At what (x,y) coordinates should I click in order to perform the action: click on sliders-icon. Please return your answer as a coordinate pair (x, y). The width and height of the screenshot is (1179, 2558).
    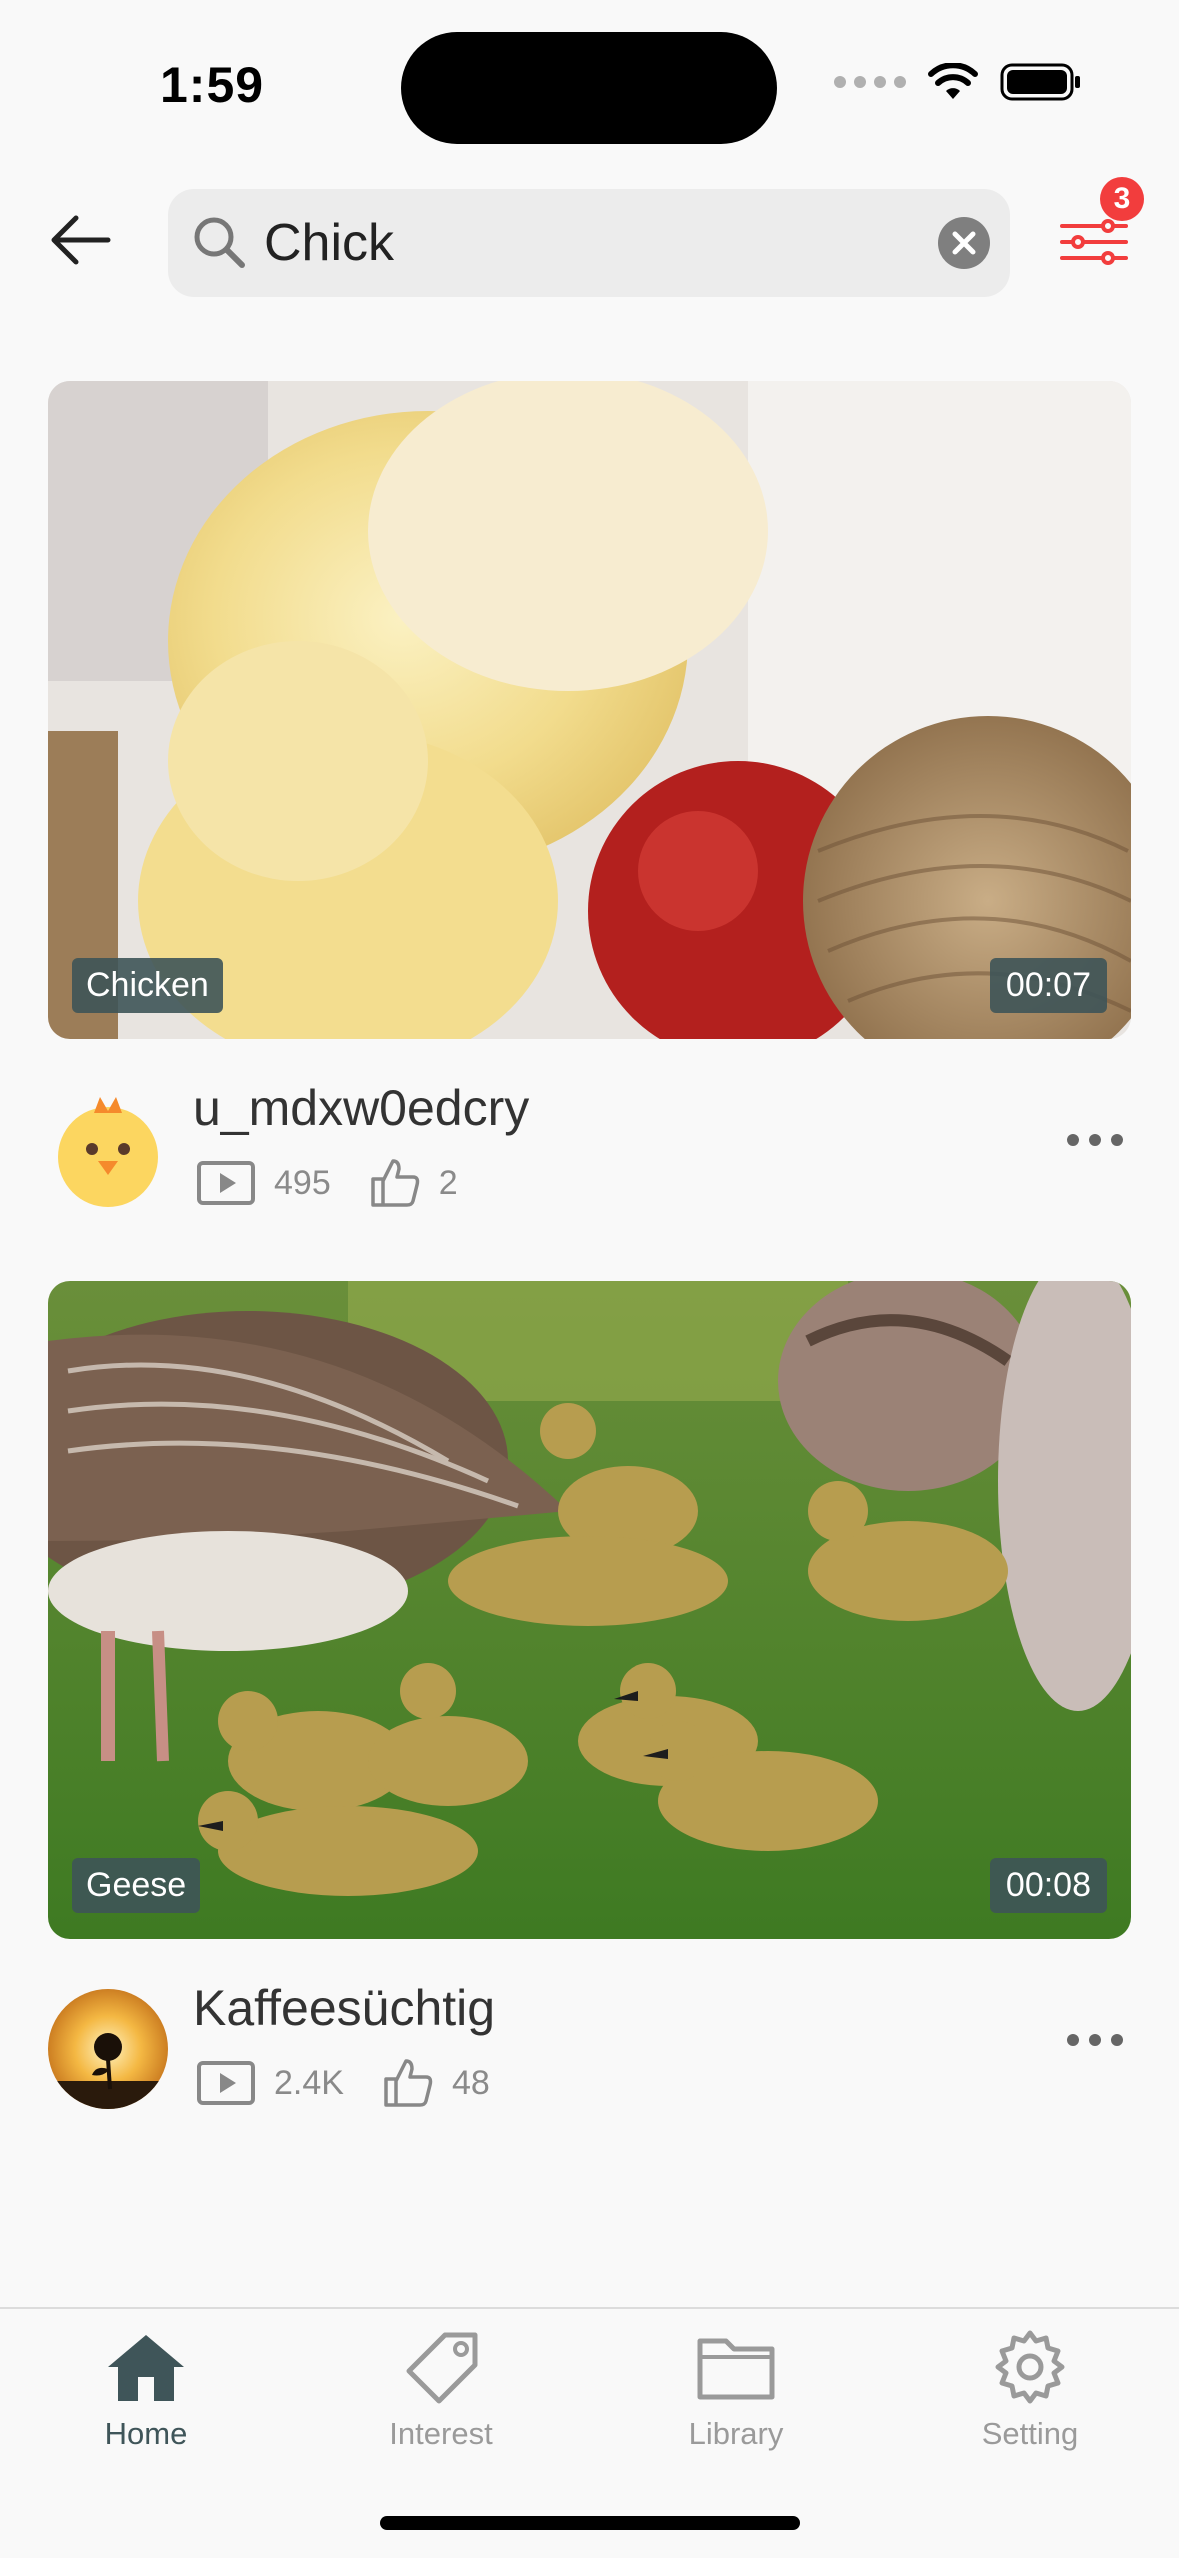
    Looking at the image, I should click on (1094, 242).